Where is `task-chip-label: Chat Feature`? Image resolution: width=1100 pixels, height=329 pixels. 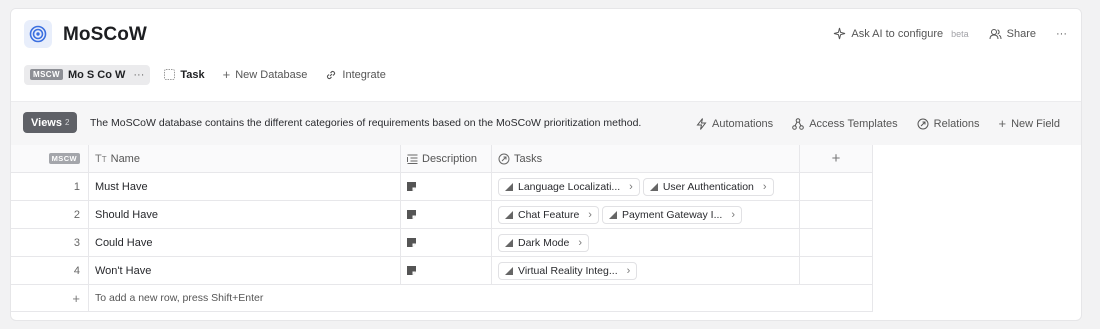 task-chip-label: Chat Feature is located at coordinates (549, 214).